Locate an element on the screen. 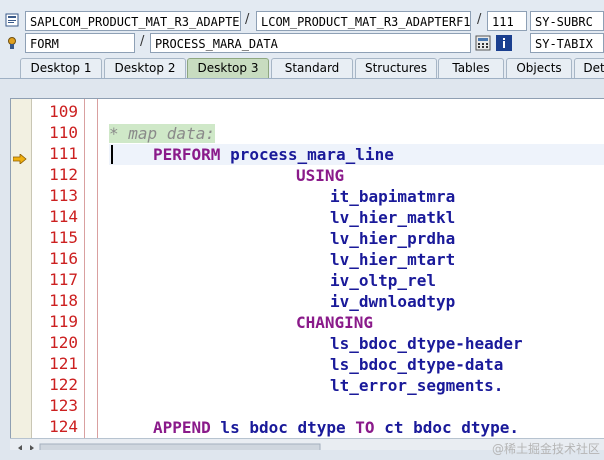  watermark: @稀土掘金技术社区 is located at coordinates (545, 449).